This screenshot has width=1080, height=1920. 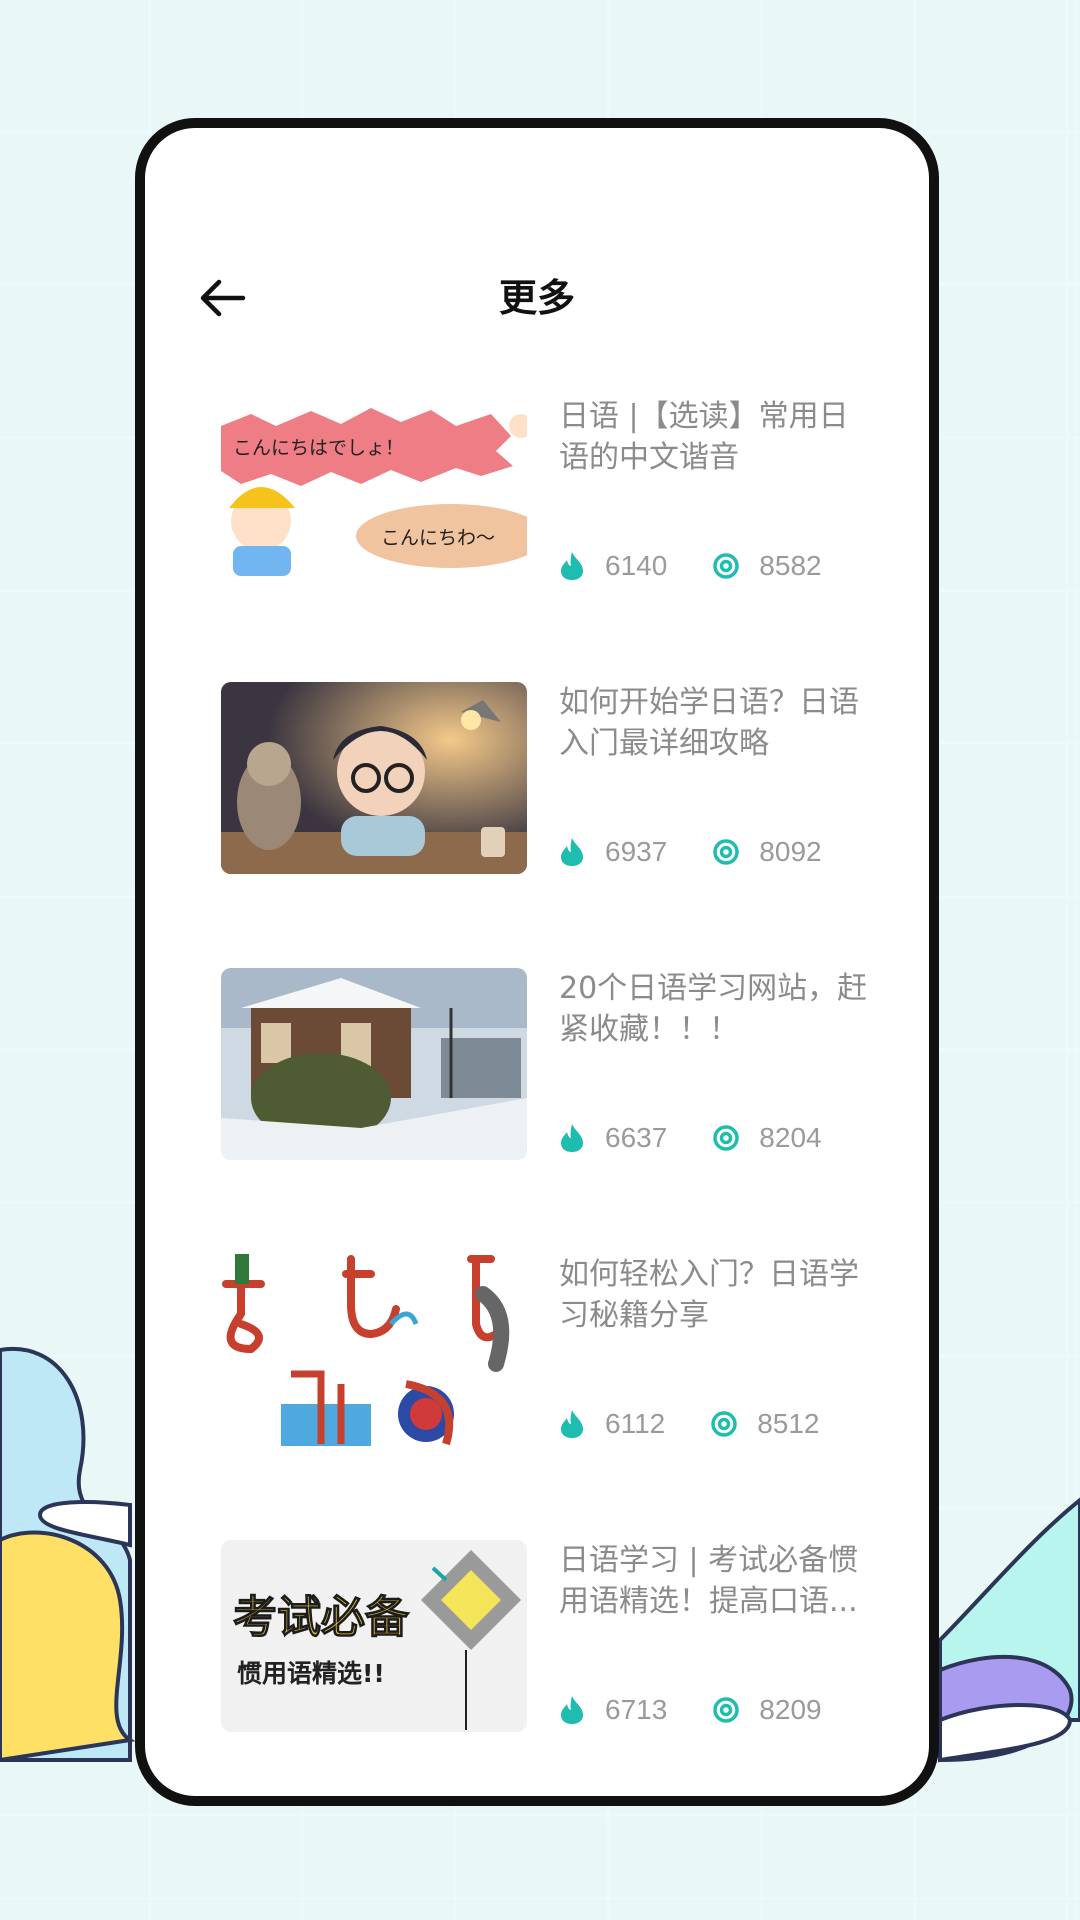 What do you see at coordinates (551, 1350) in the screenshot?
I see `list-item: 如何轻松入门？日语学习秘籍分享 6112 8512` at bounding box center [551, 1350].